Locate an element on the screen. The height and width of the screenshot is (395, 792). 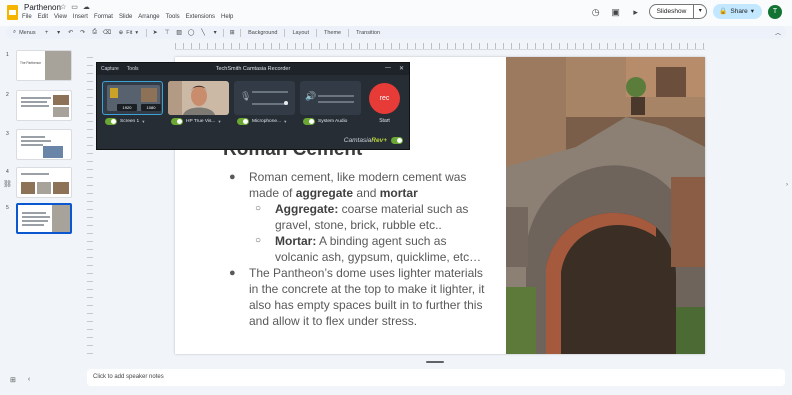
background-button: Background is located at coordinates (262, 33).